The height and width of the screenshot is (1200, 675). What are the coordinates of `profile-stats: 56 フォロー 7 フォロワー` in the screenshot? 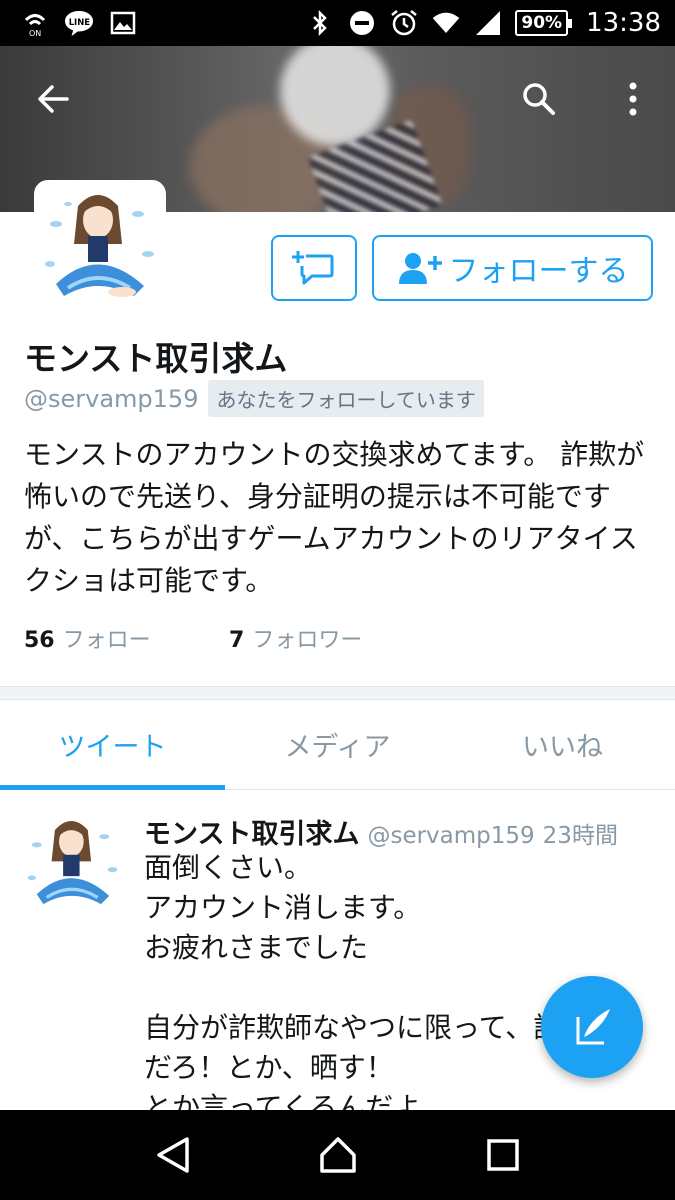 It's located at (193, 638).